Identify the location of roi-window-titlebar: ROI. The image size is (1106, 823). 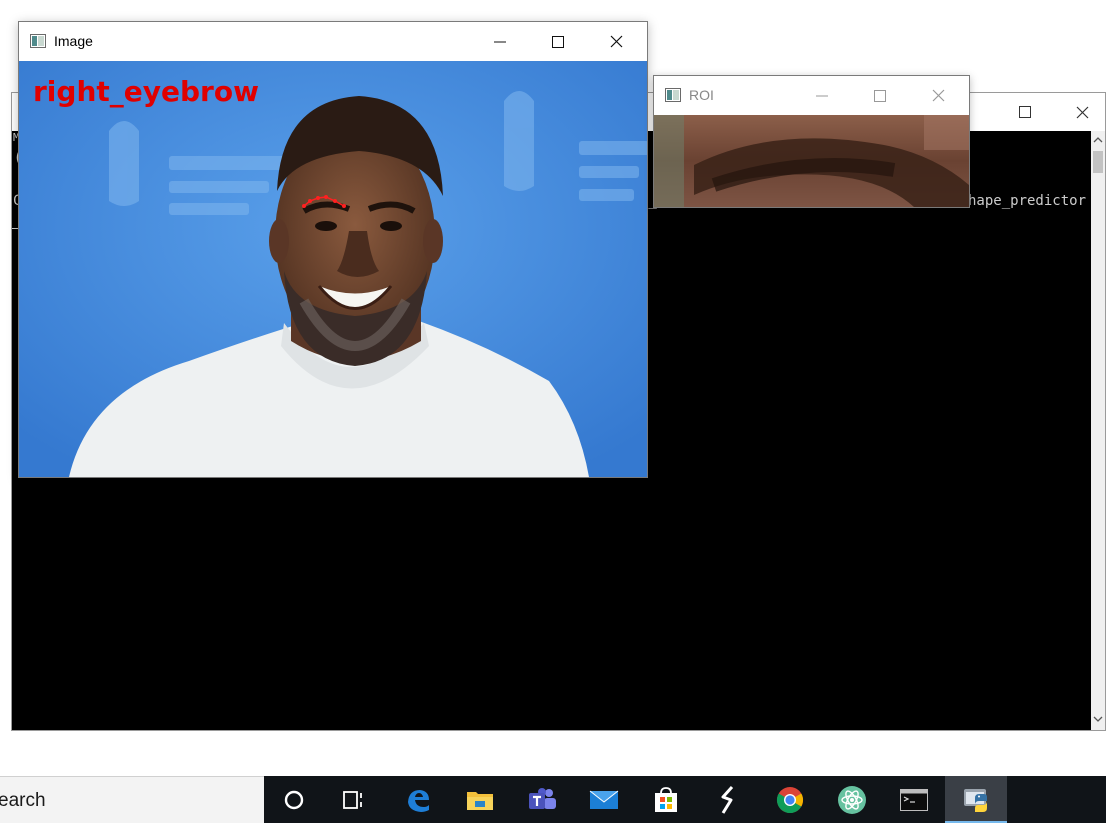
(811, 95).